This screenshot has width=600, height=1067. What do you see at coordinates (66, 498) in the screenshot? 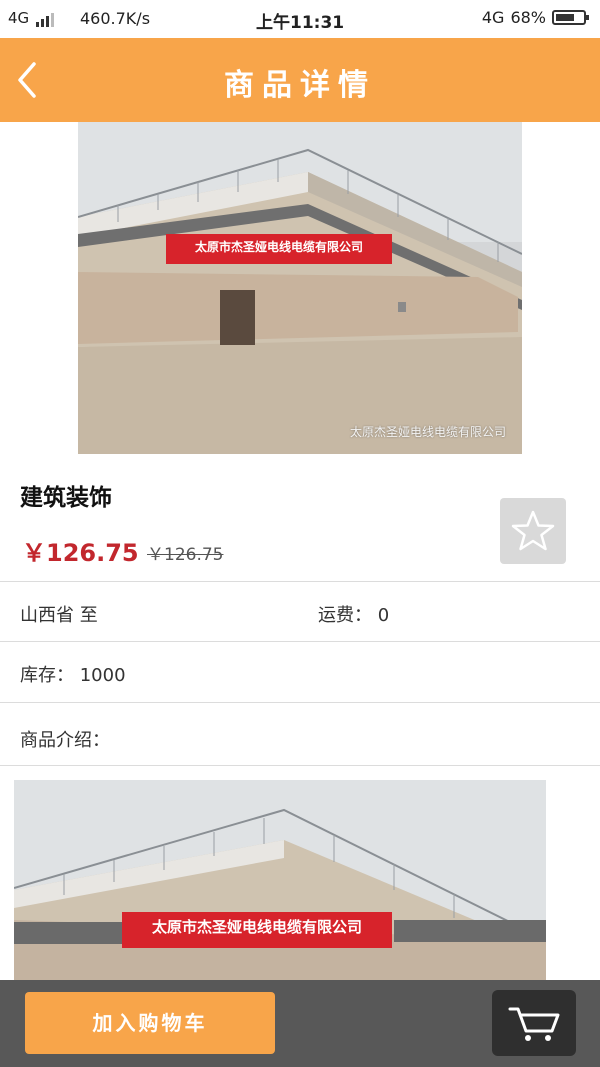
I see `product-name: 建筑装饰` at bounding box center [66, 498].